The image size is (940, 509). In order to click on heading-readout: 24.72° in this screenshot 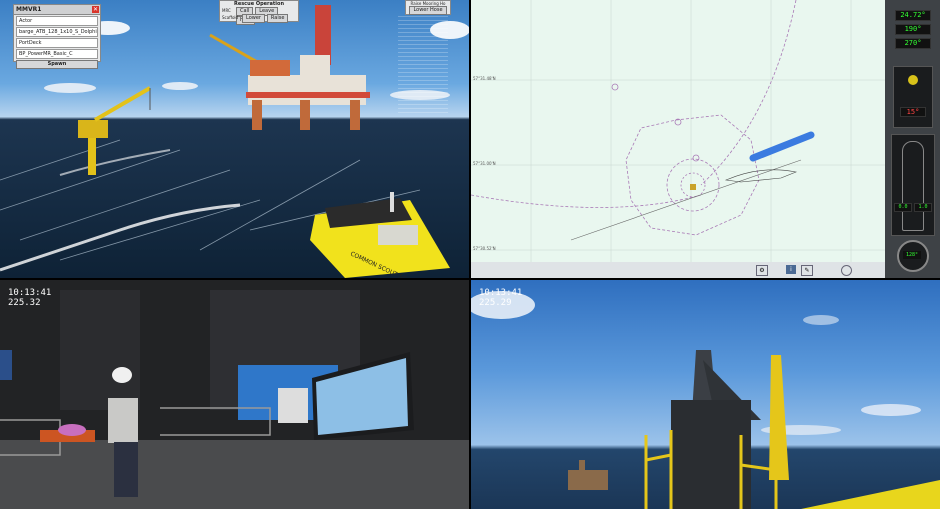, I will do `click(913, 15)`.